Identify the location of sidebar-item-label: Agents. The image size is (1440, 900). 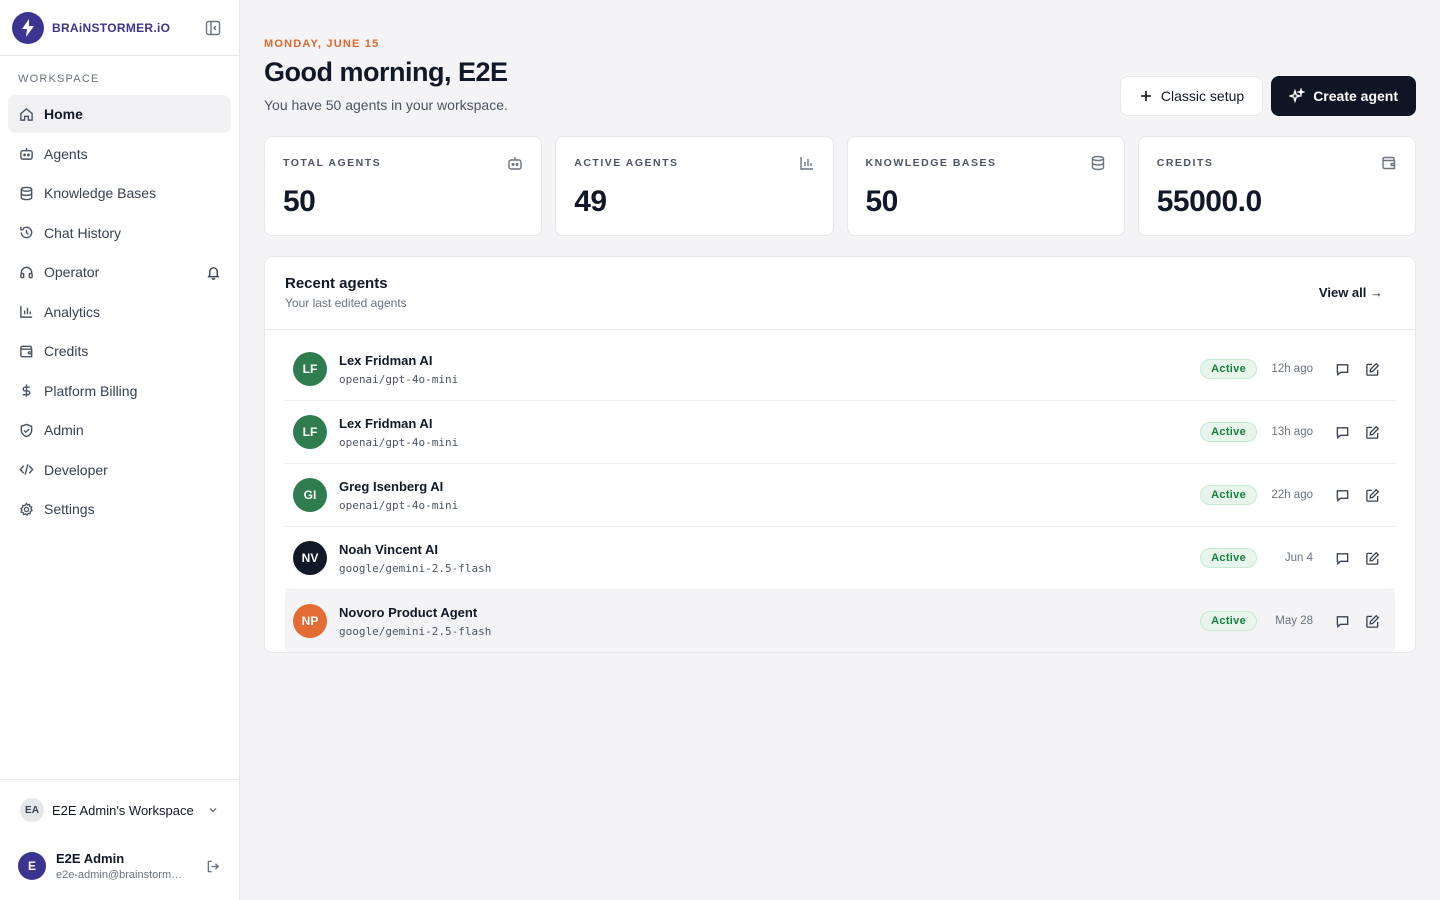
(66, 153).